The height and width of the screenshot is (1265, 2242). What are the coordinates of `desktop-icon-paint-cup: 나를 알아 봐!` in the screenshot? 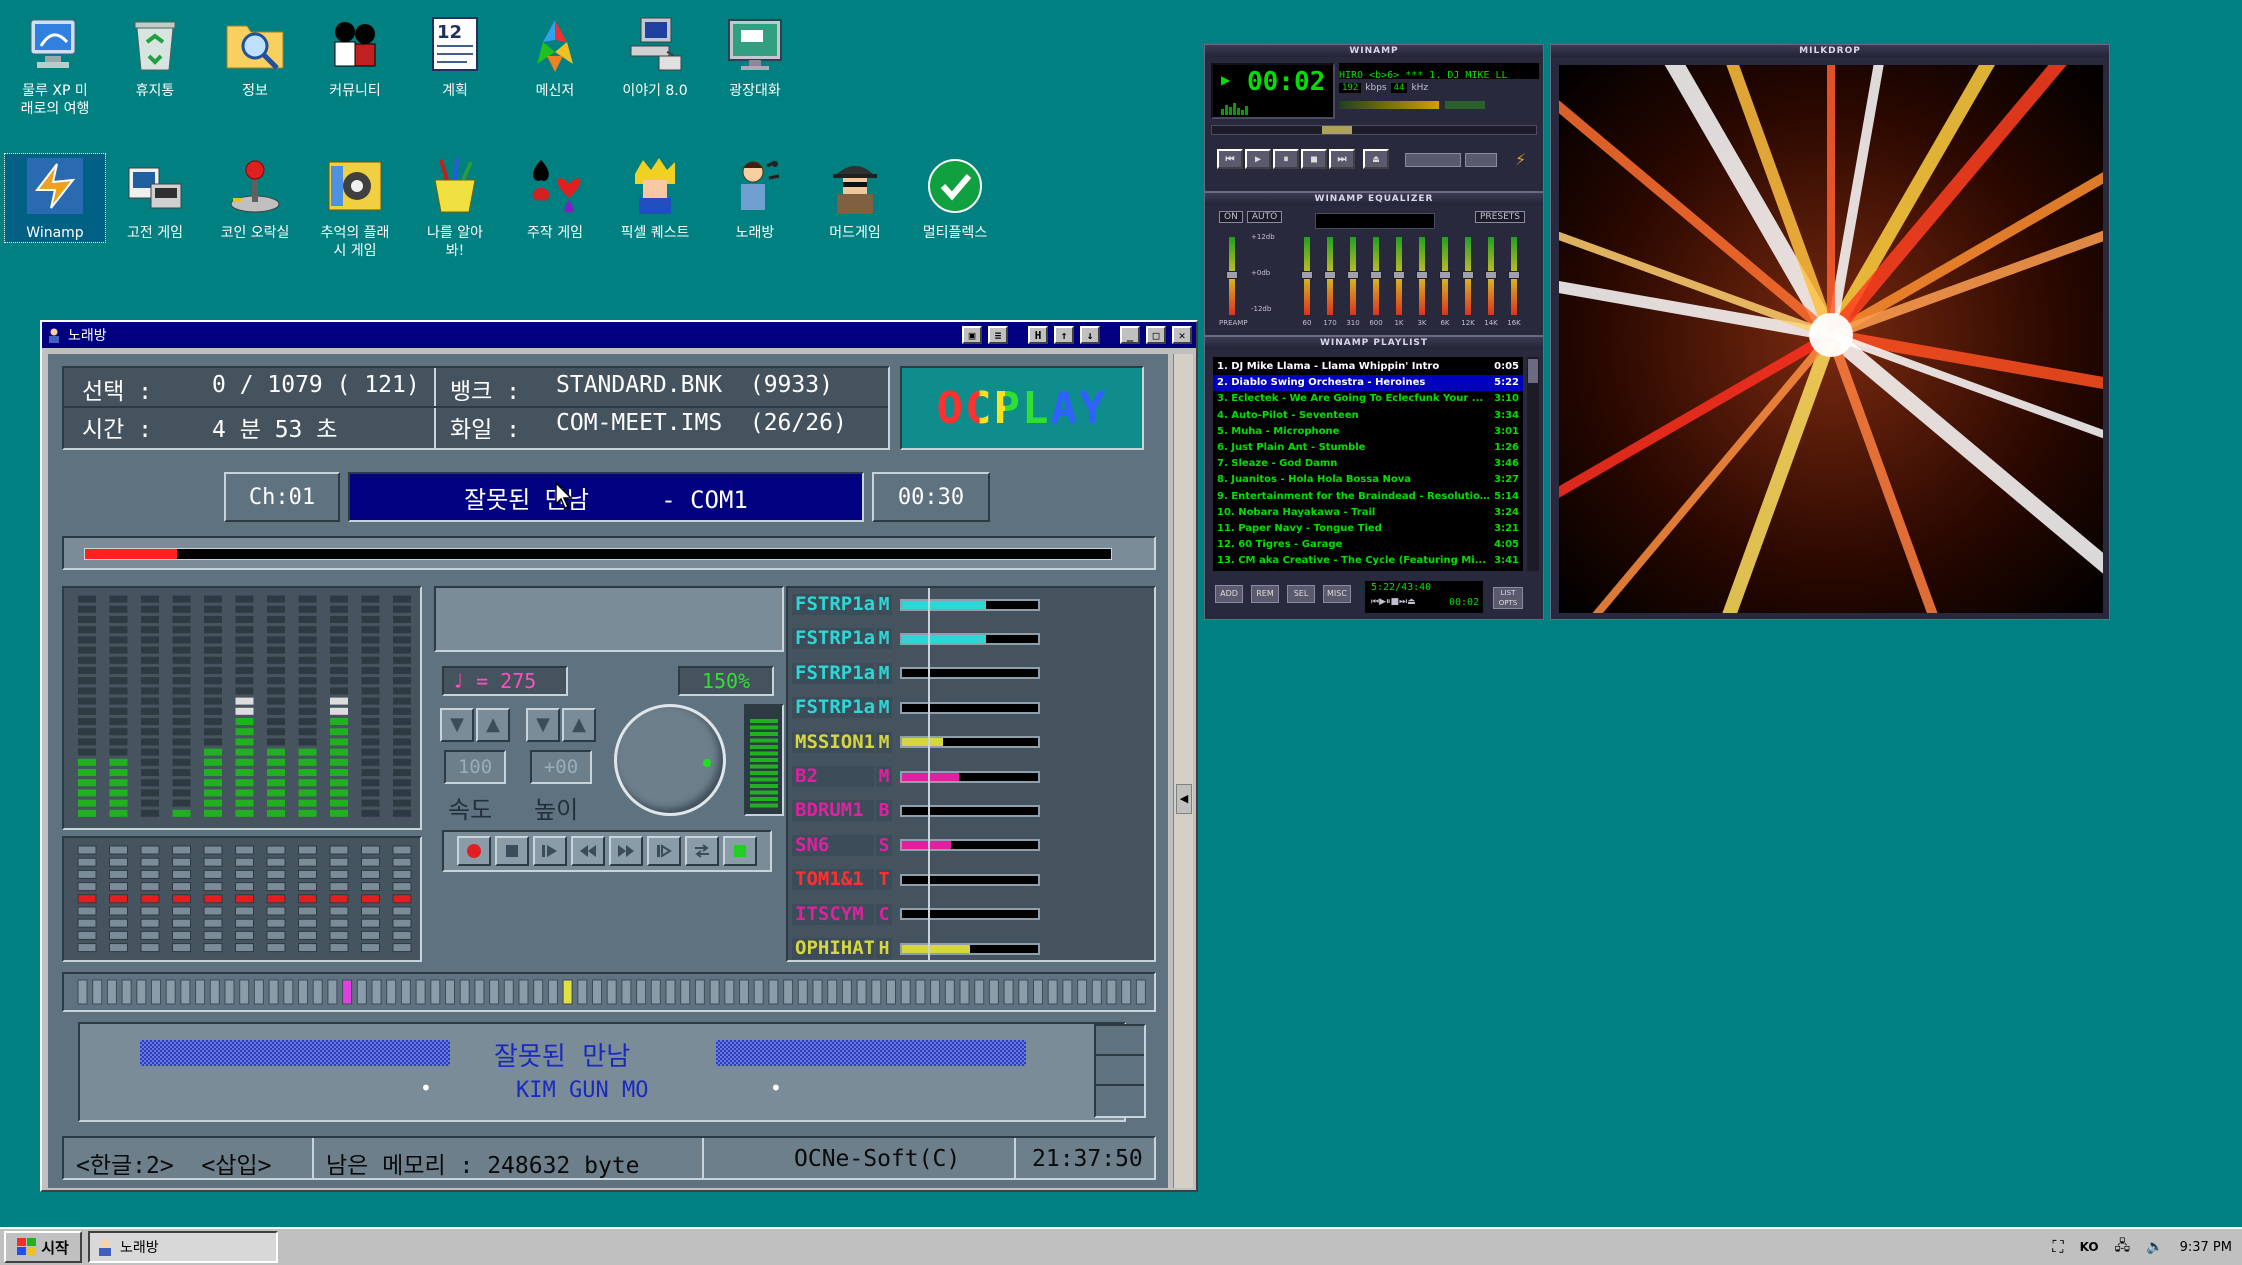 It's located at (455, 207).